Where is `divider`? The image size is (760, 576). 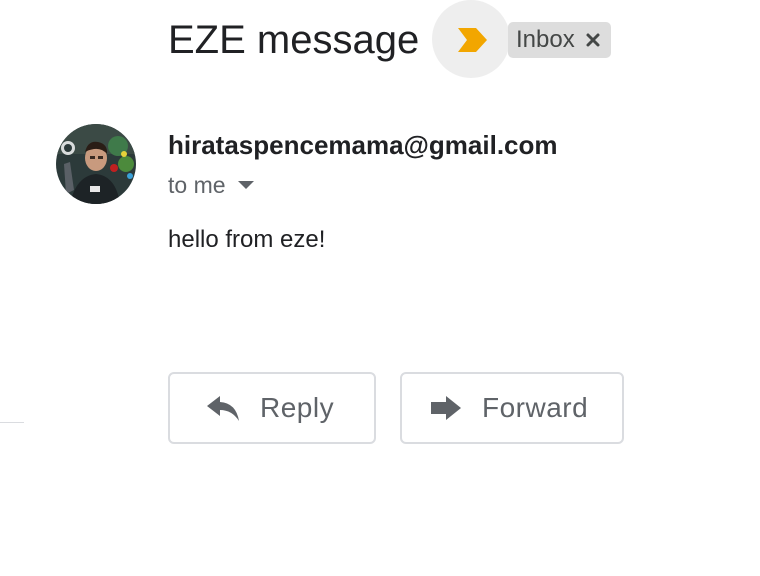
divider is located at coordinates (12, 422).